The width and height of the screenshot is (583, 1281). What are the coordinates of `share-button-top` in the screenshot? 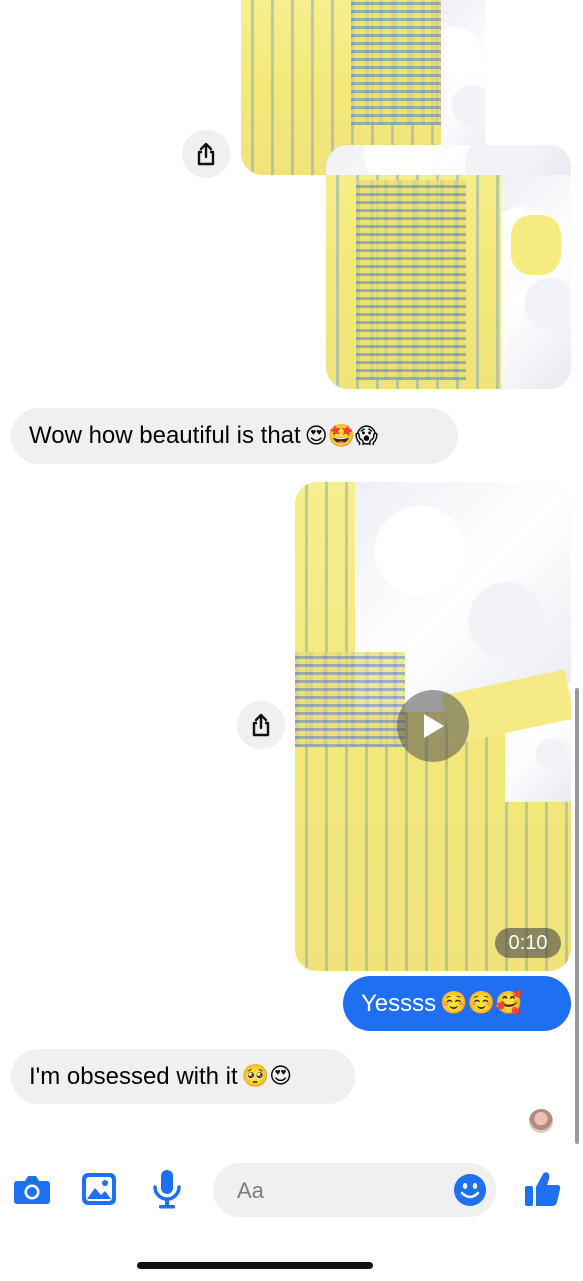 It's located at (206, 154).